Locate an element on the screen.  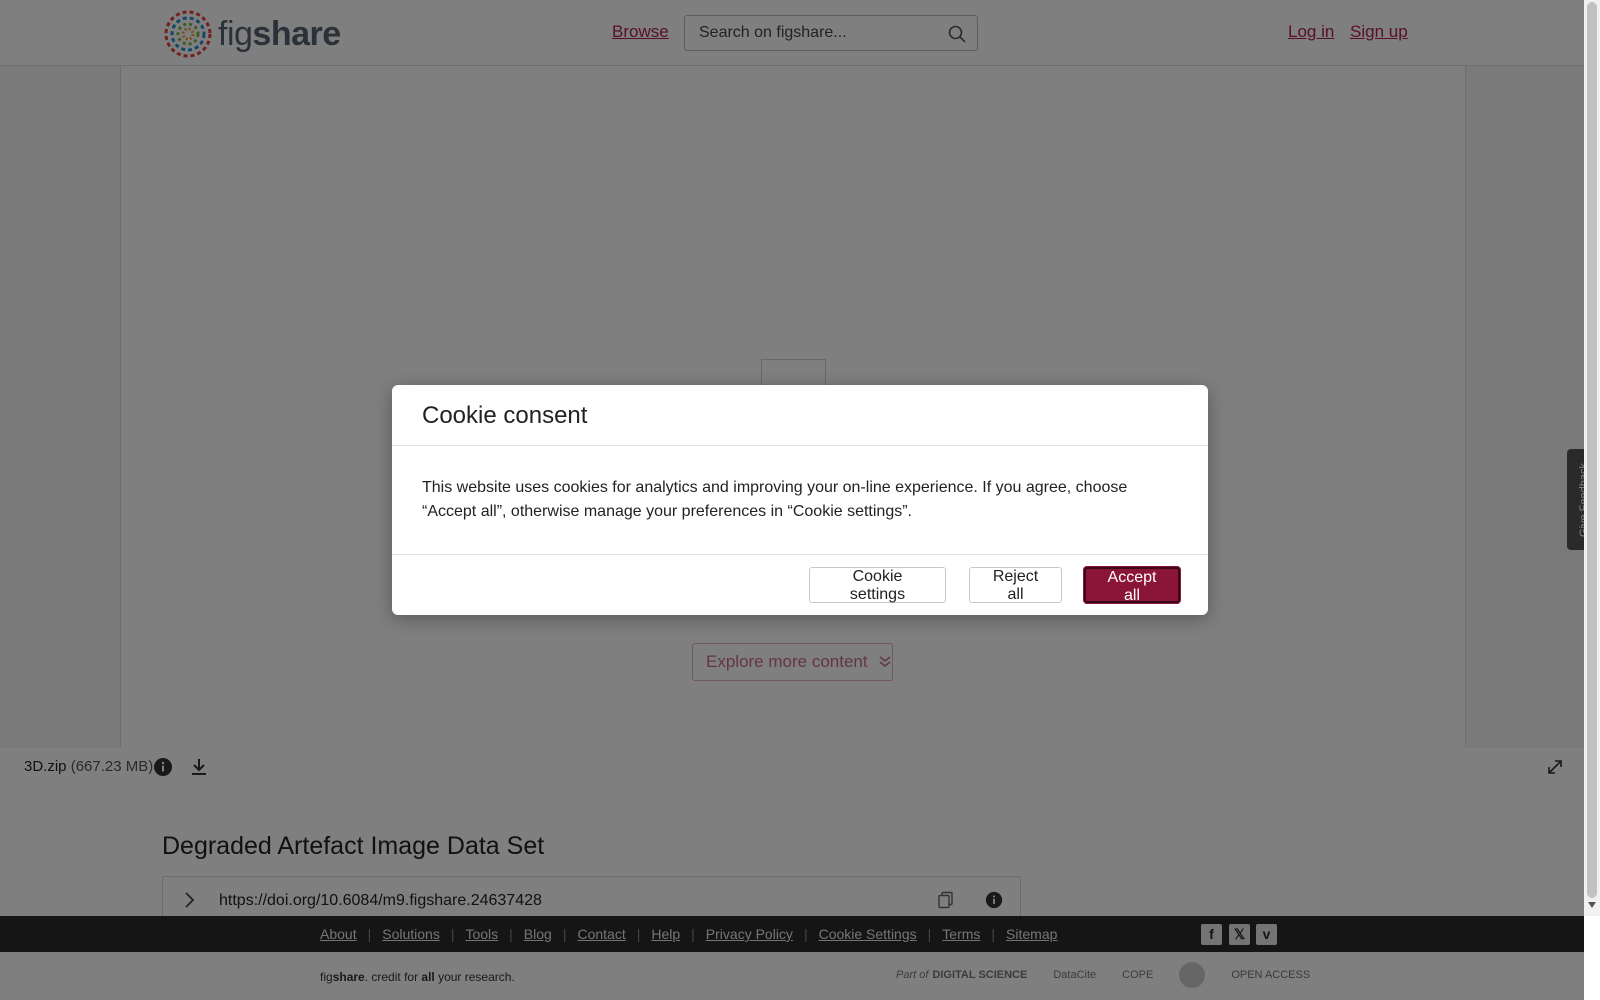
accept-all-button: Accept all is located at coordinates (1132, 585).